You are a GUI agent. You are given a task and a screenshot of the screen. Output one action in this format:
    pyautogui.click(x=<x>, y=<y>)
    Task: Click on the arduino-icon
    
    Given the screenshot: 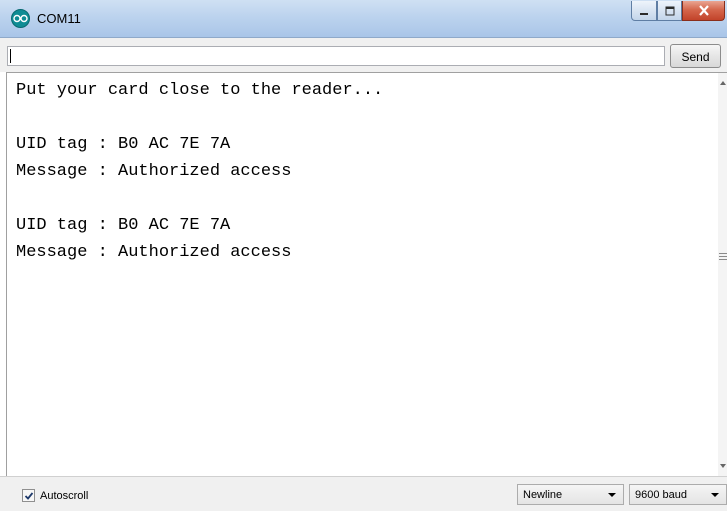 What is the action you would take?
    pyautogui.click(x=20, y=18)
    